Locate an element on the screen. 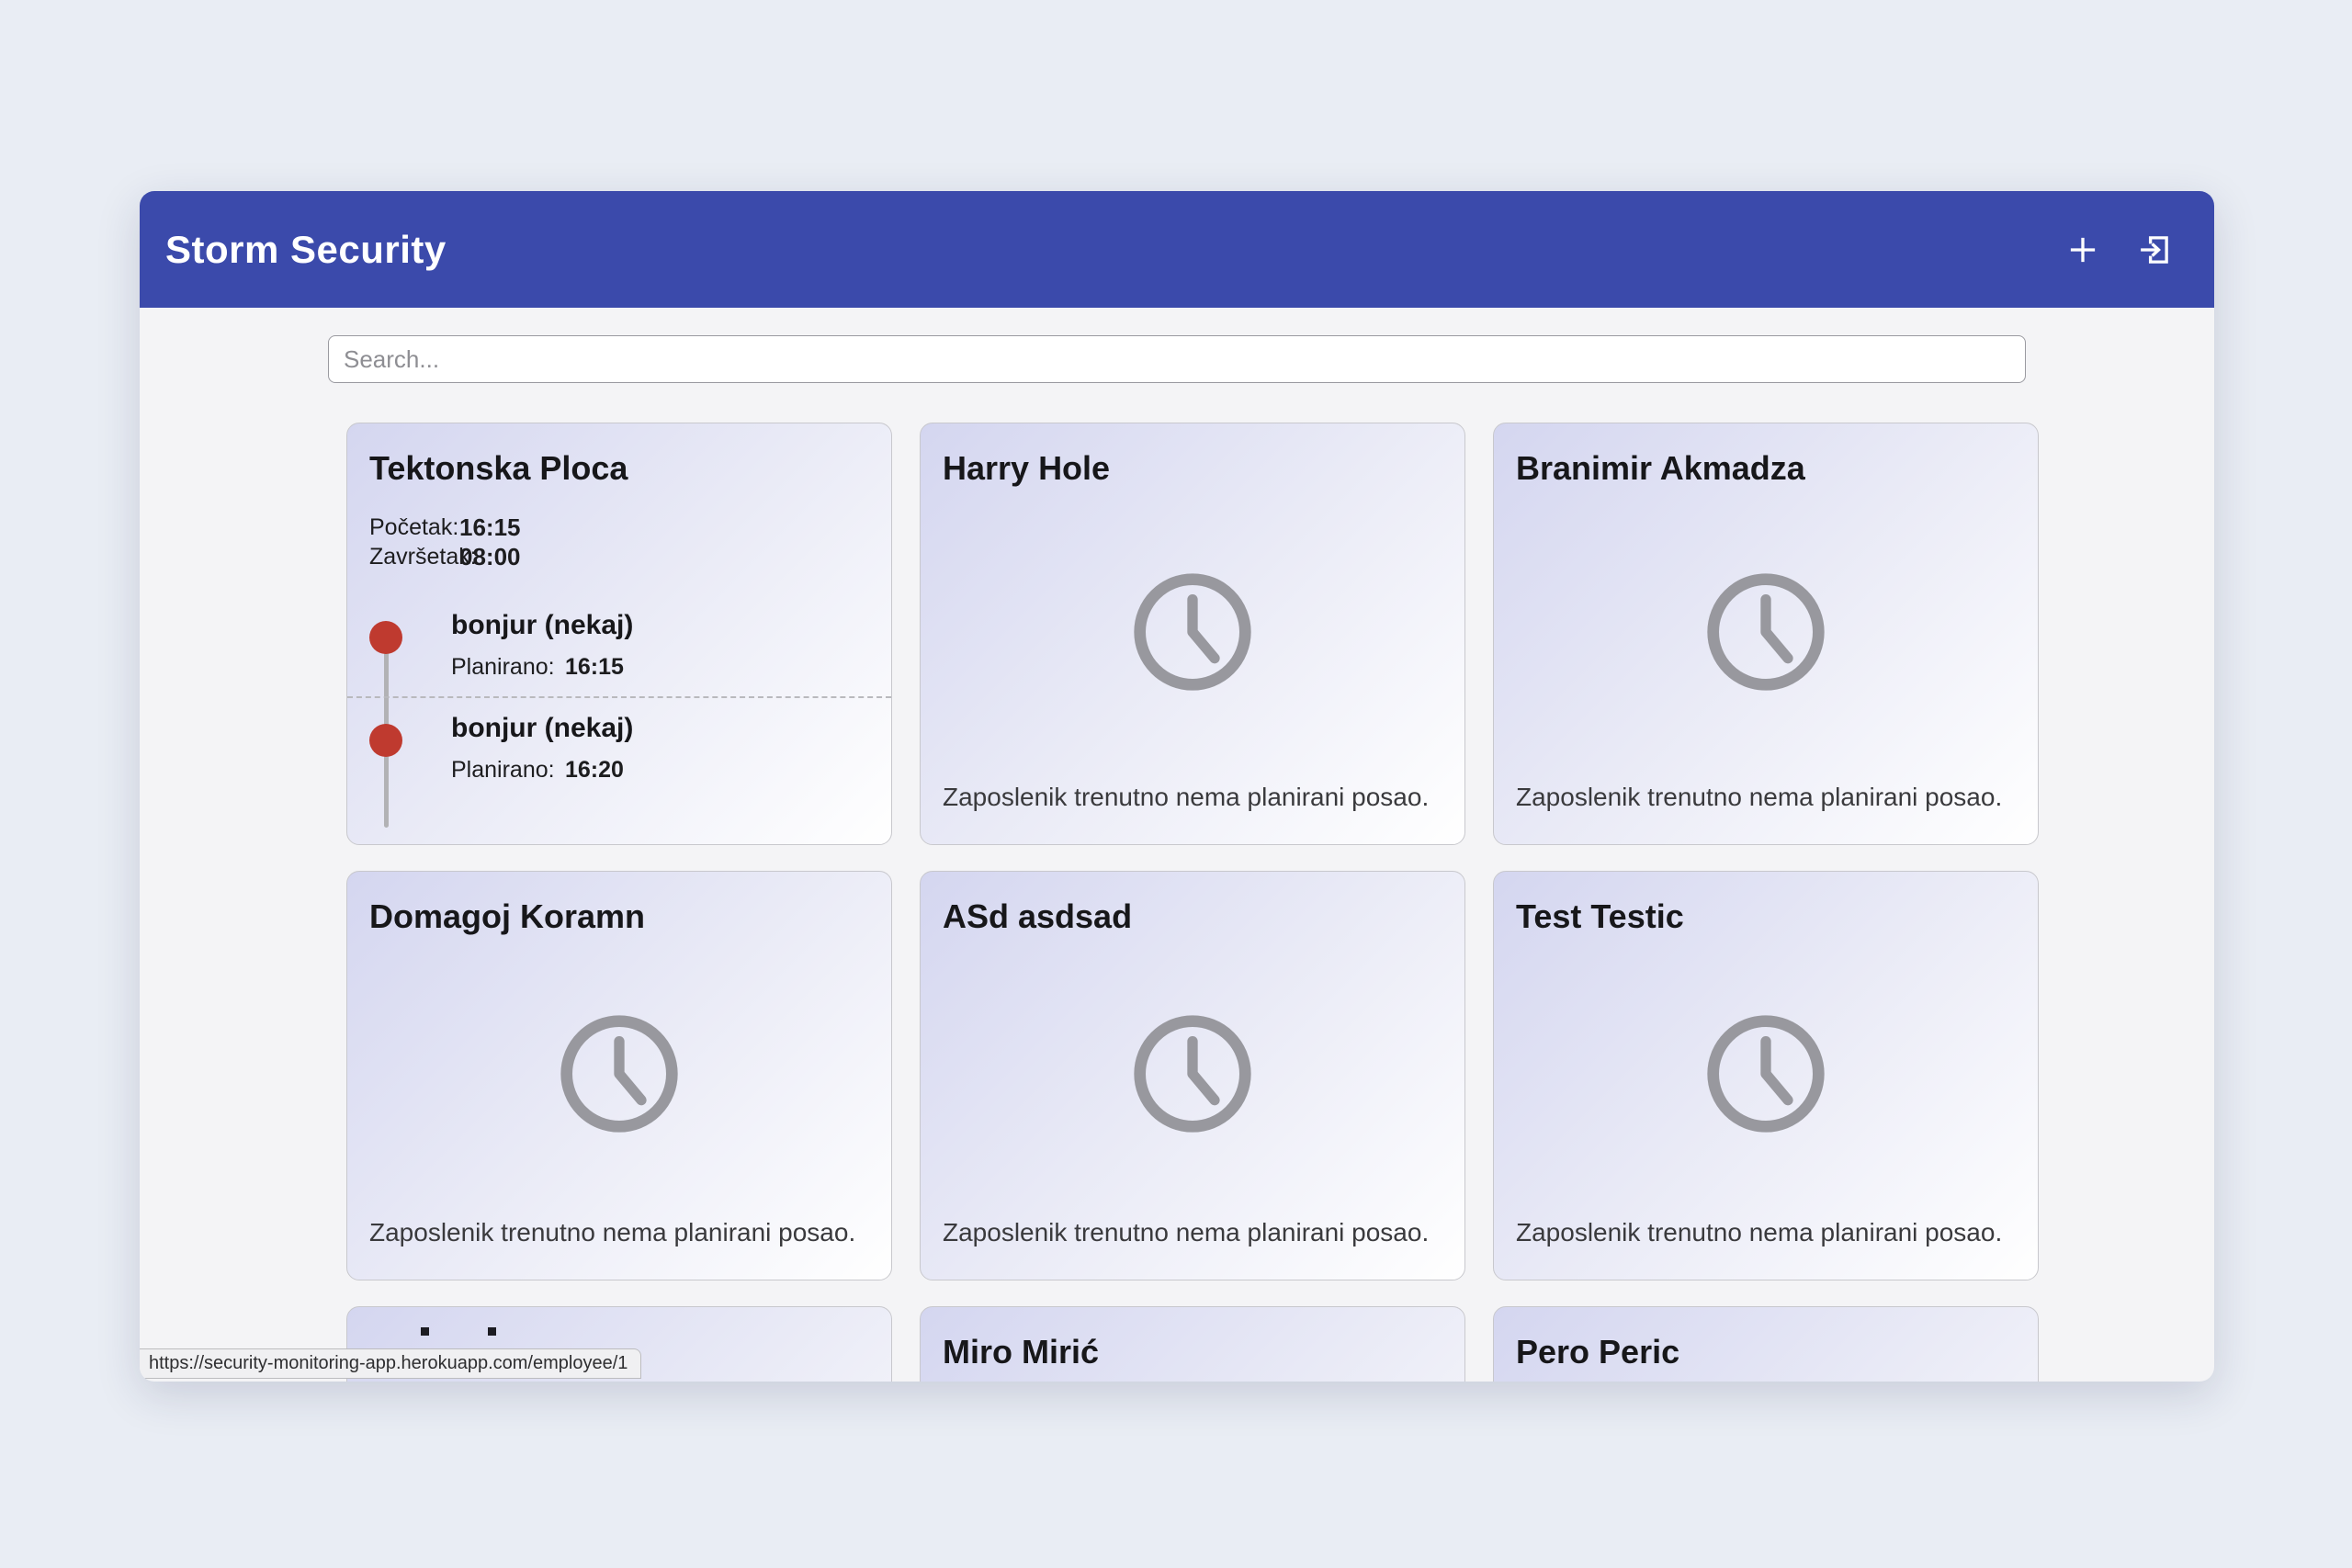 The image size is (2352, 1568). planned-time: 16:15 is located at coordinates (595, 667).